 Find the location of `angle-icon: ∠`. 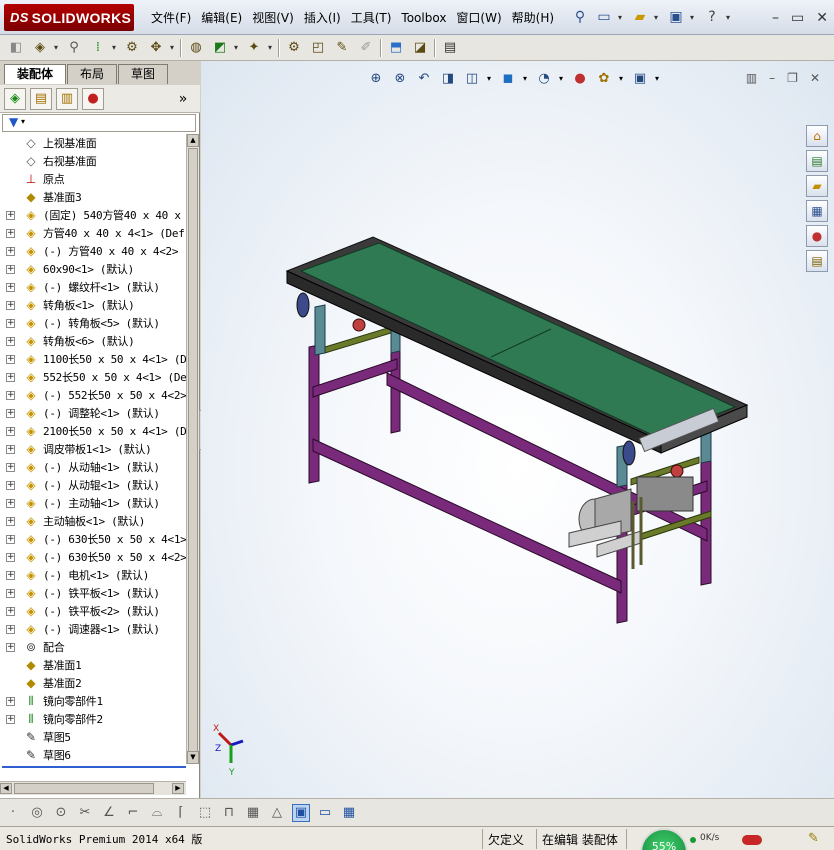

angle-icon: ∠ is located at coordinates (109, 813).